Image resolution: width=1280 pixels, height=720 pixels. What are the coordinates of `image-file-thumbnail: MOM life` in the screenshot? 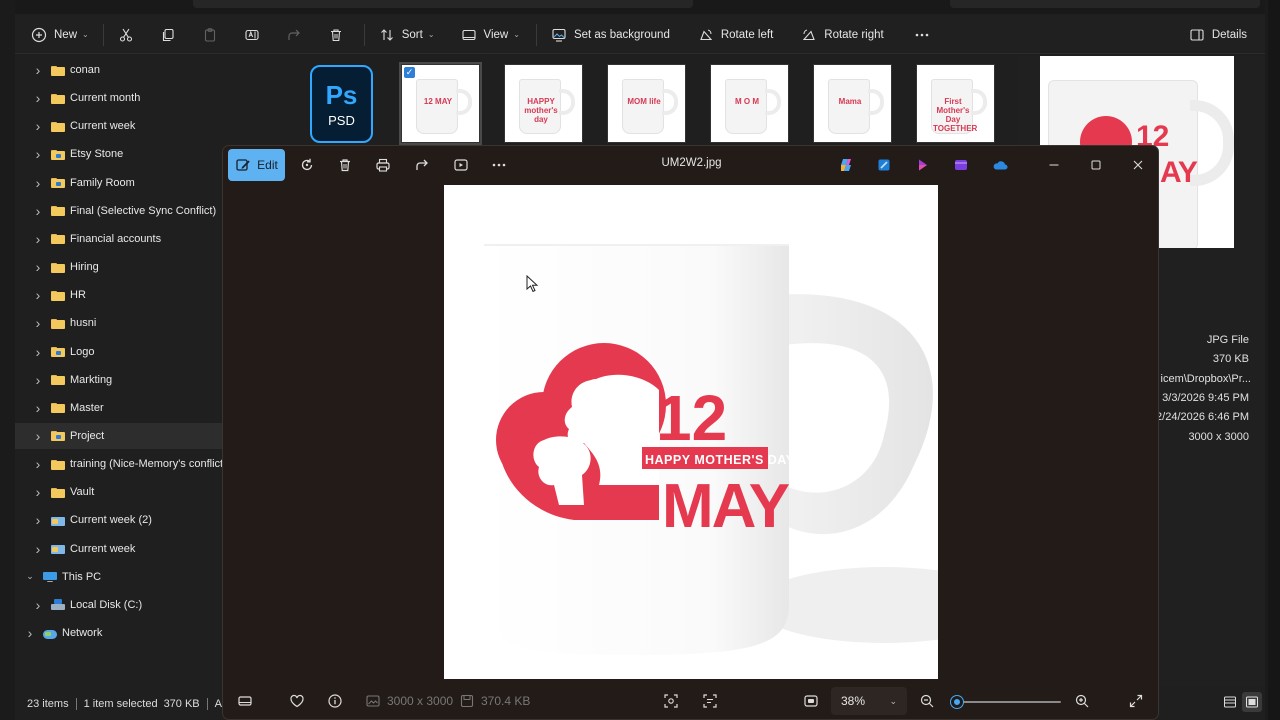 It's located at (646, 103).